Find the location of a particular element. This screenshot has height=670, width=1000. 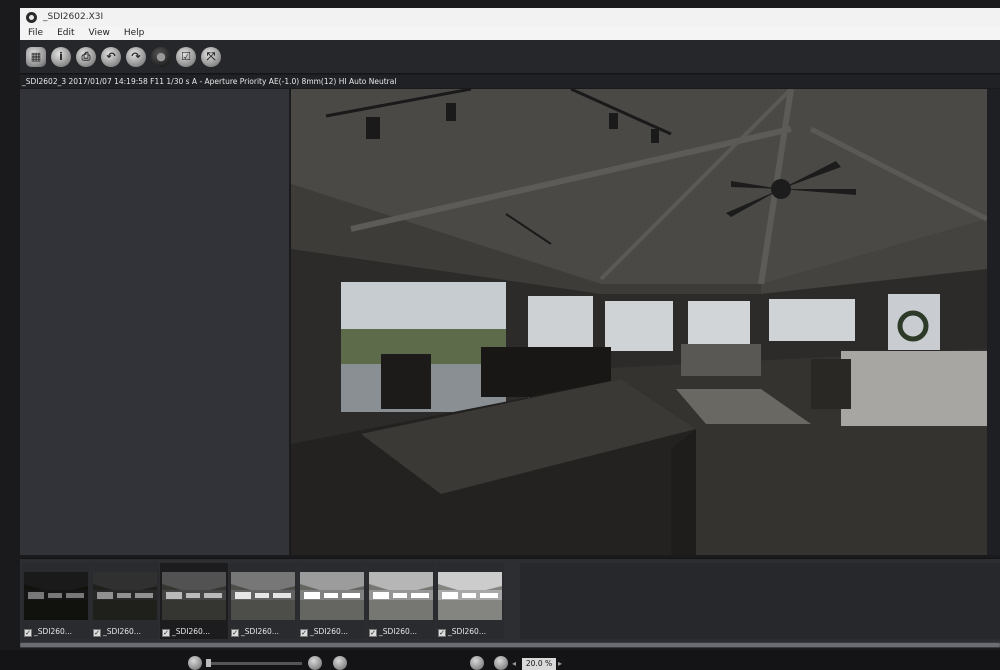

print-icon: ⎙ is located at coordinates (86, 56).